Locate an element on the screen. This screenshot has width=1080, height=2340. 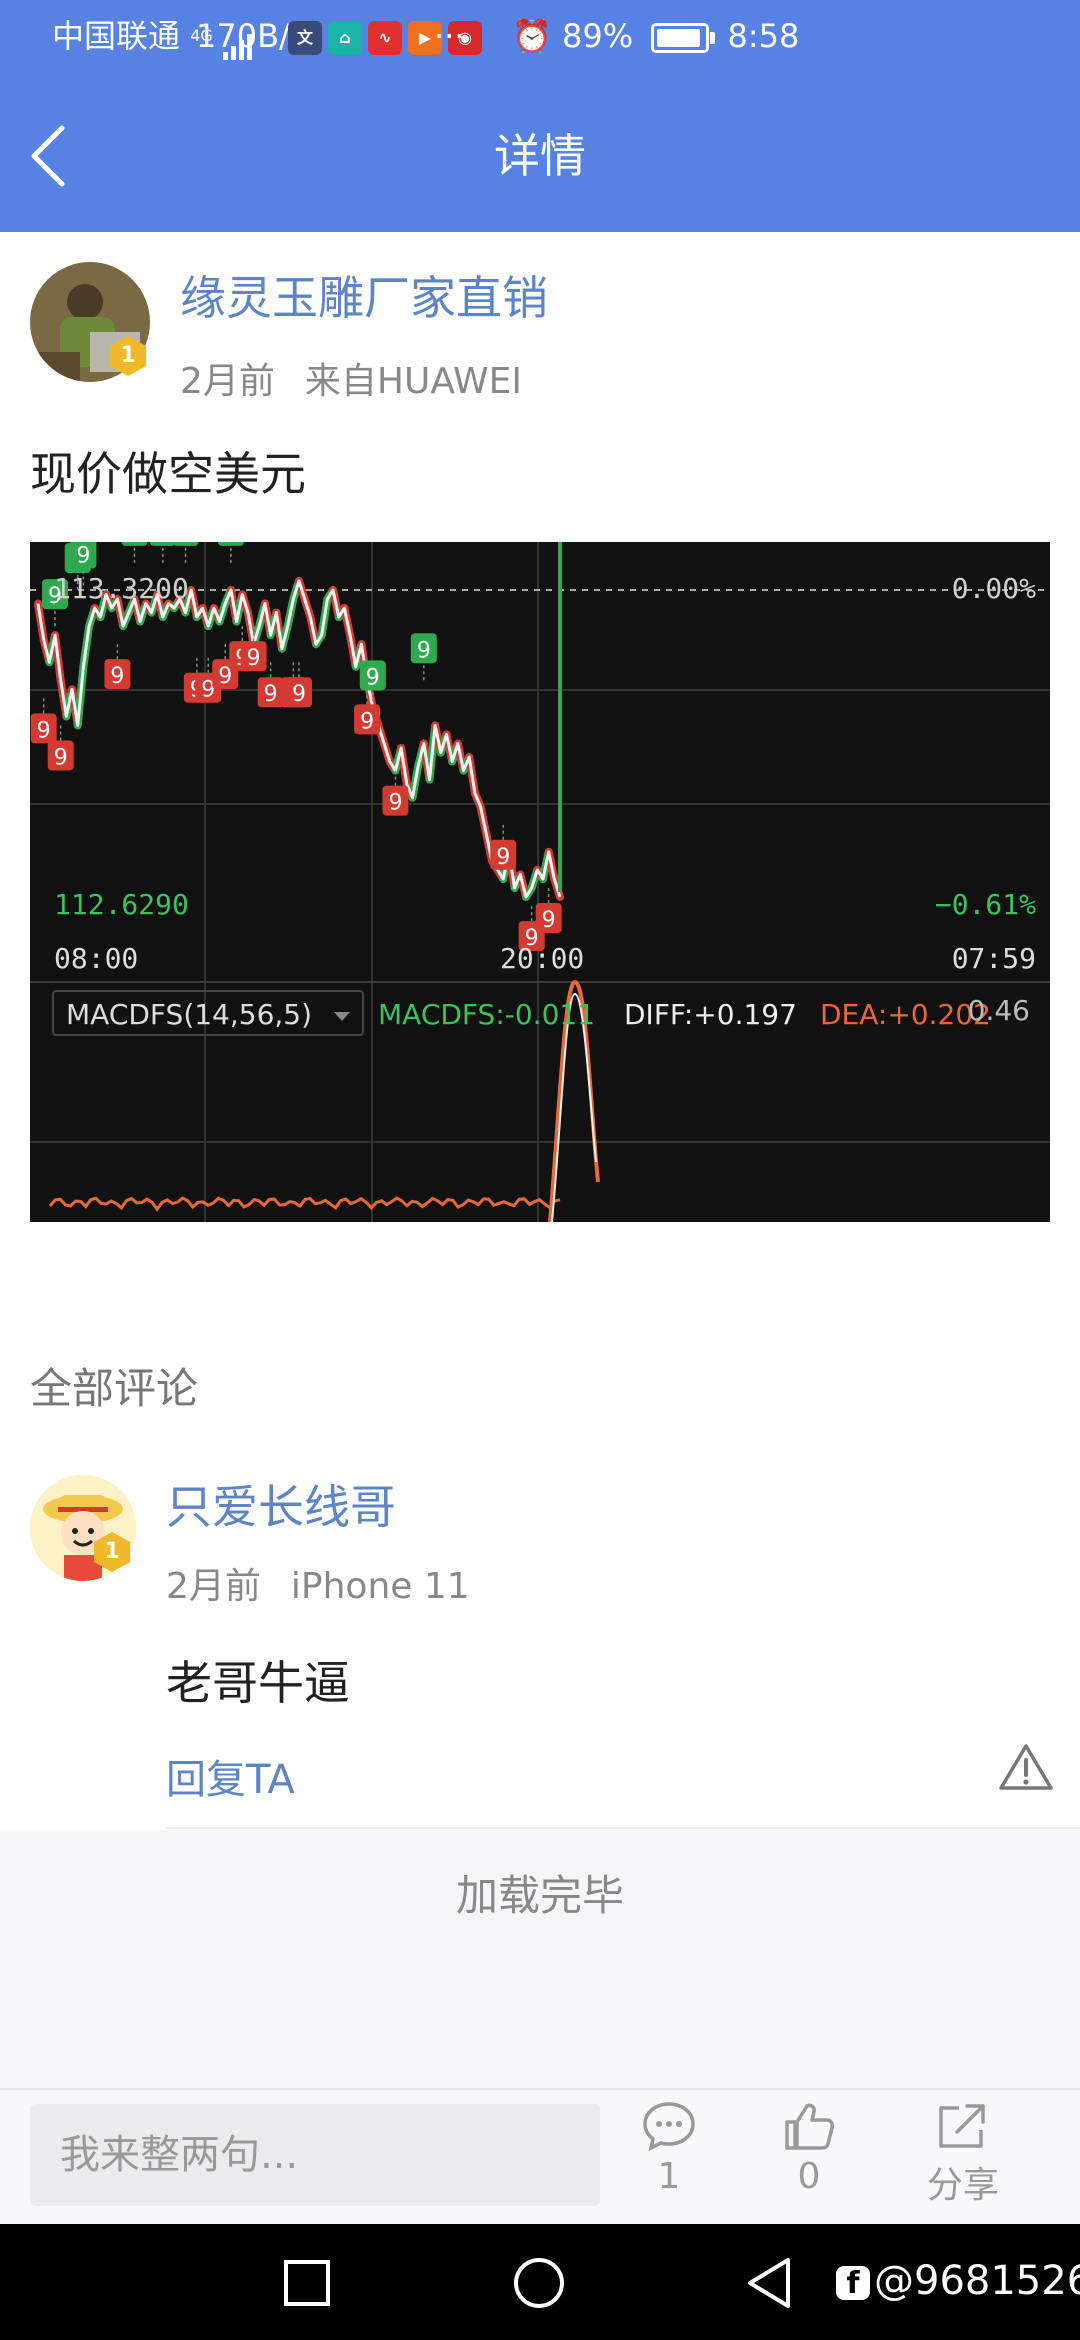
carrier-label: 中国联通 is located at coordinates (116, 36).